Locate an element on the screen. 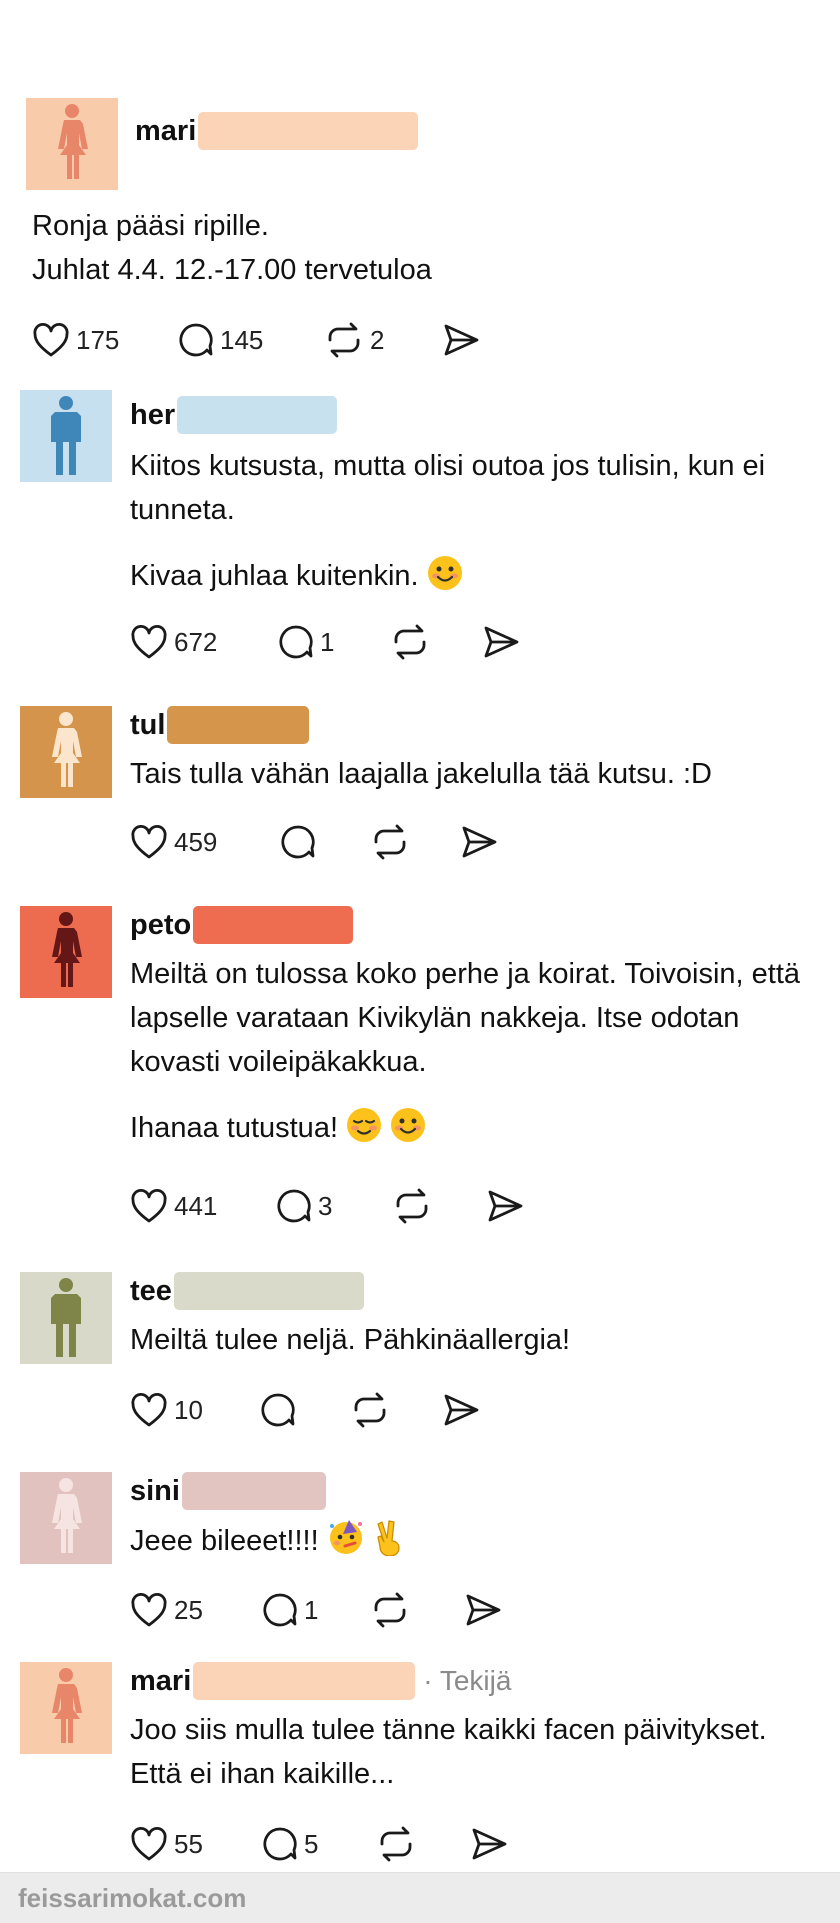  like-button: 459 is located at coordinates (173, 842).